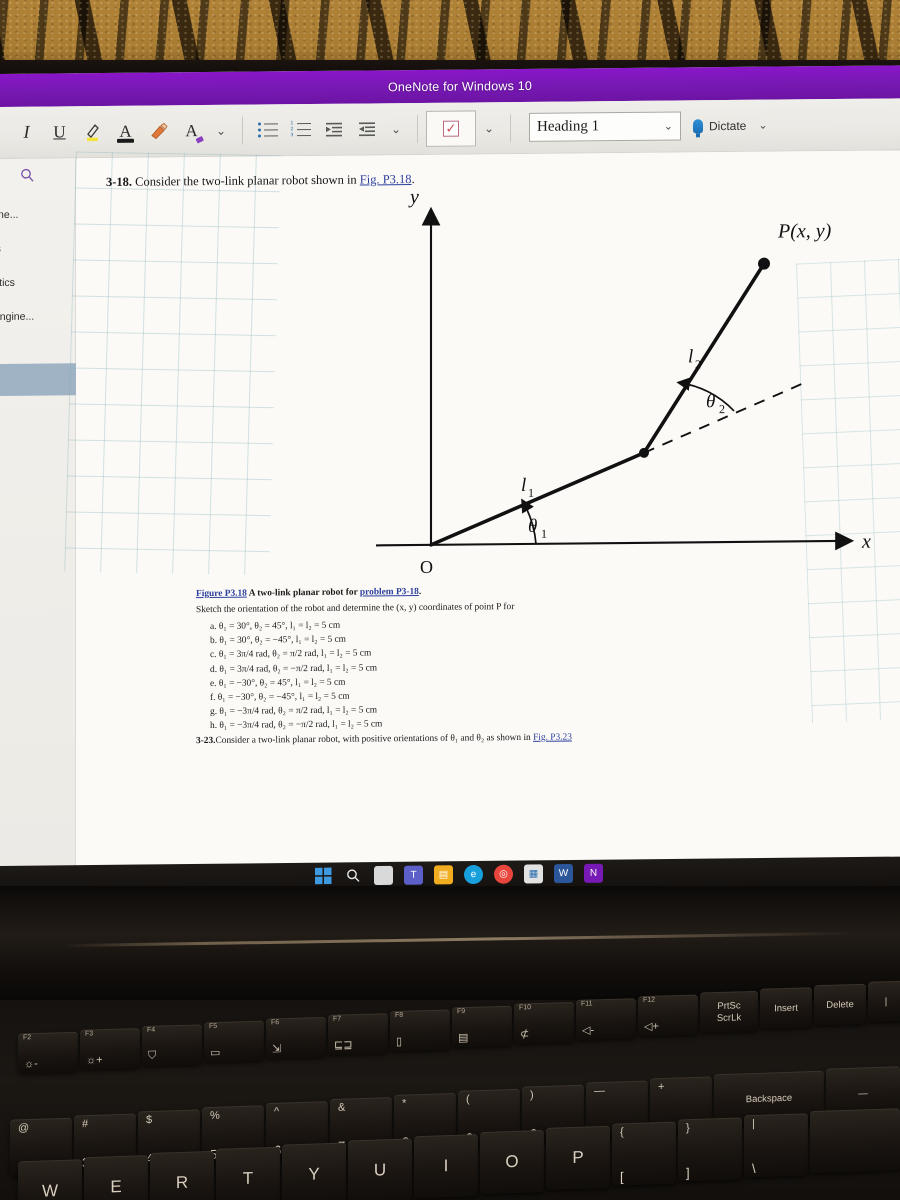  What do you see at coordinates (729, 1011) in the screenshot?
I see `key-prtsc: PrtSc ScrLk` at bounding box center [729, 1011].